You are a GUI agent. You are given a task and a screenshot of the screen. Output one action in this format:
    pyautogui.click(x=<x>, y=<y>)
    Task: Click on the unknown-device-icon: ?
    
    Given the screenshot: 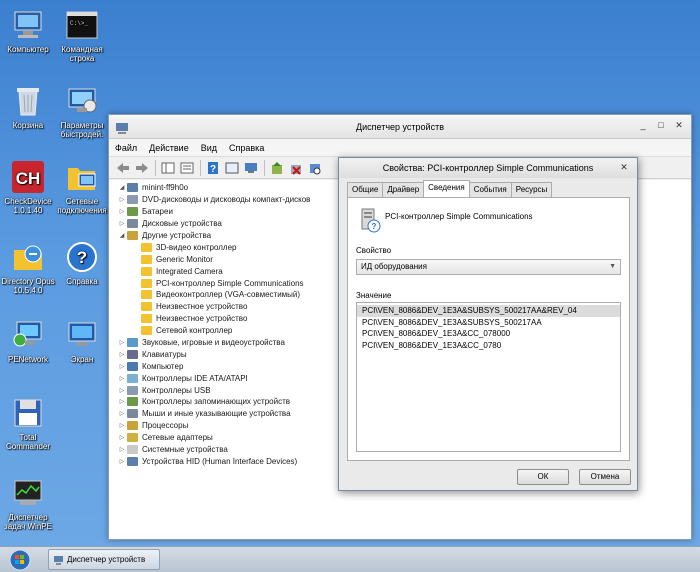 What is the action you would take?
    pyautogui.click(x=371, y=221)
    